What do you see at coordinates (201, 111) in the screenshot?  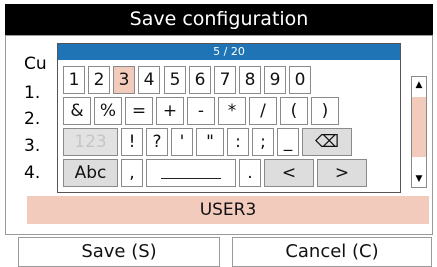 I see `key-minus: -` at bounding box center [201, 111].